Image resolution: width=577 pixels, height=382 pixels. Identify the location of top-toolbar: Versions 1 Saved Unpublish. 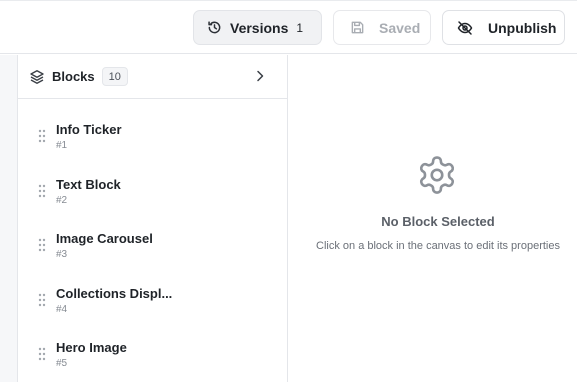
(288, 27).